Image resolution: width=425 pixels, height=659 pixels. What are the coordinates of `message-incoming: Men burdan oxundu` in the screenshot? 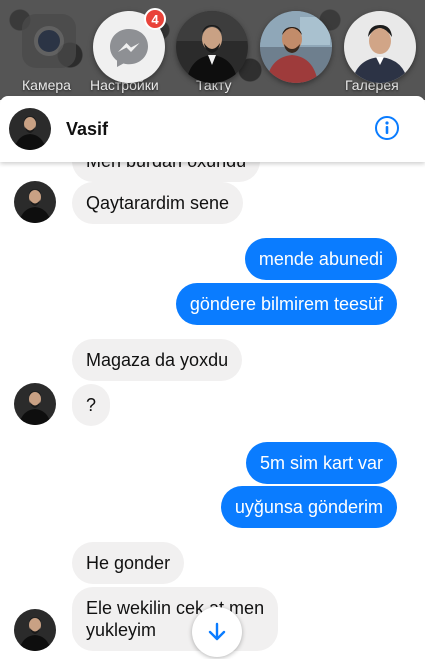 It's located at (166, 172).